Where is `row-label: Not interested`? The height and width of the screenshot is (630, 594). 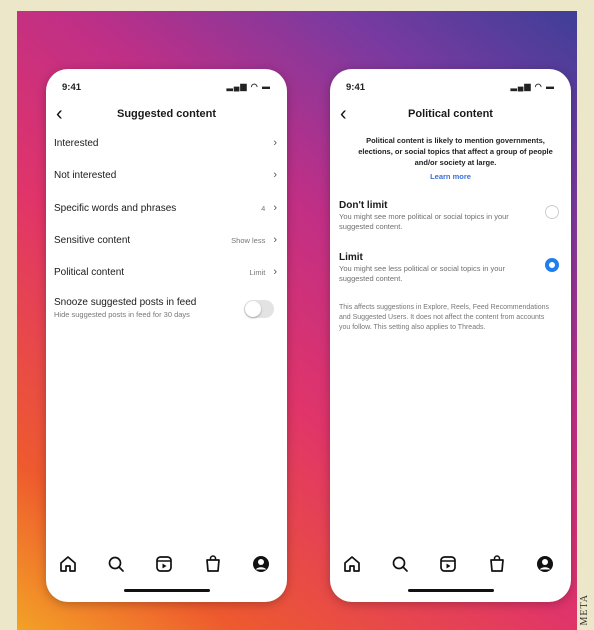 row-label: Not interested is located at coordinates (85, 175).